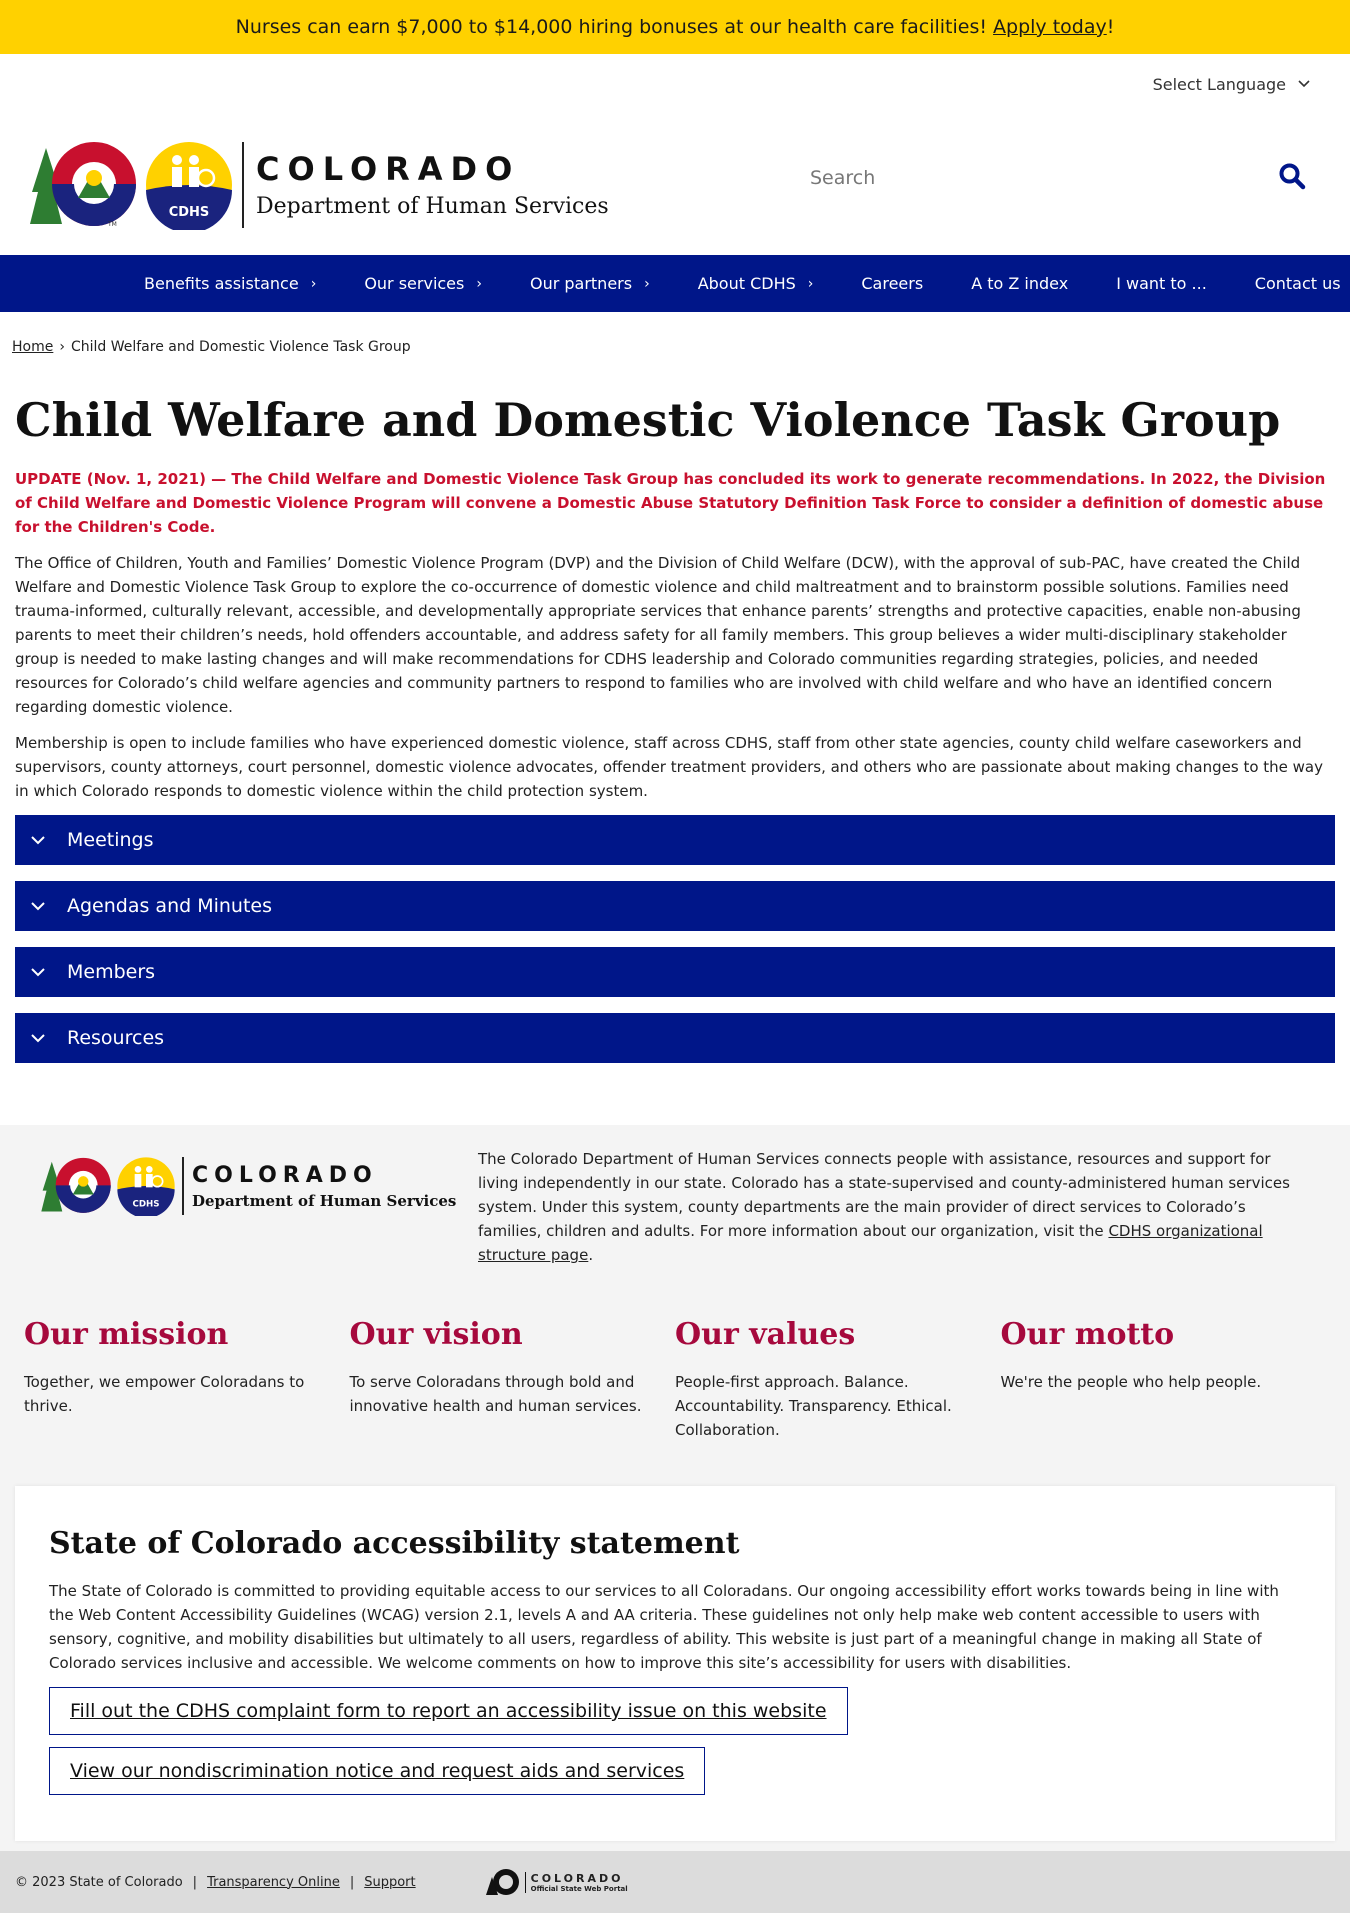 The height and width of the screenshot is (1913, 1350). Describe the element at coordinates (502, 1882) in the screenshot. I see `colorado-portal-icon` at that location.